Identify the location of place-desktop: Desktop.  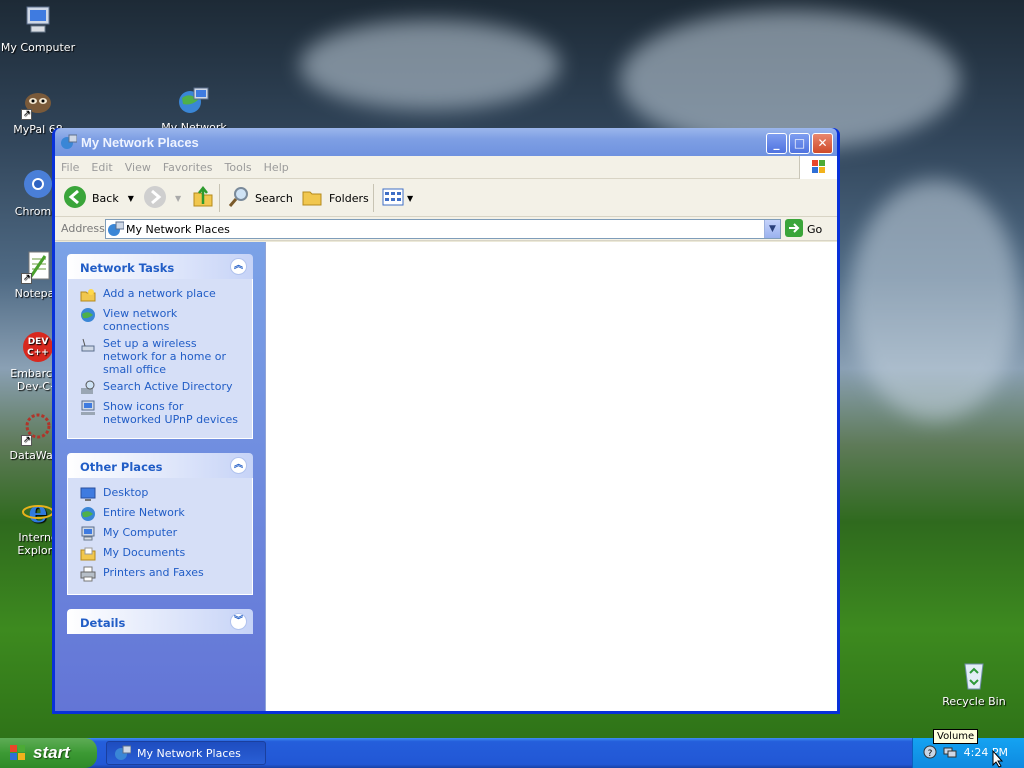
(162, 494).